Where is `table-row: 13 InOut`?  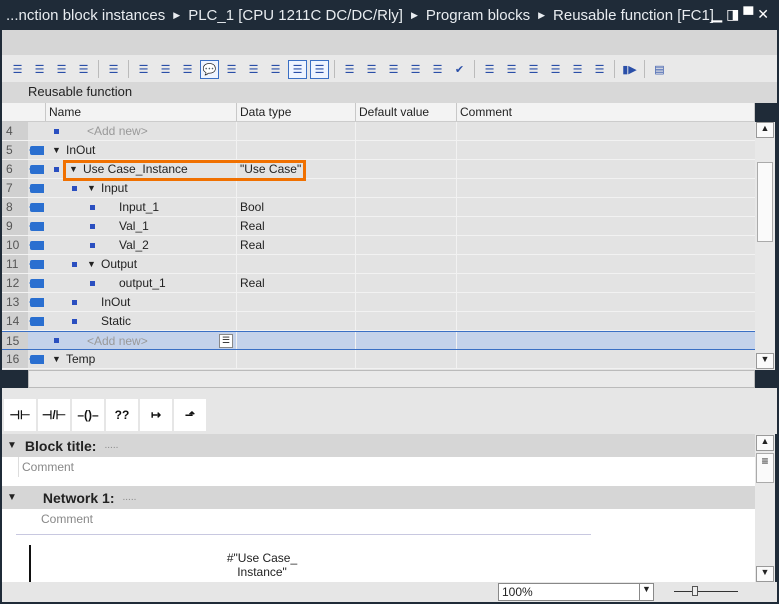
table-row: 13 InOut is located at coordinates (378, 302).